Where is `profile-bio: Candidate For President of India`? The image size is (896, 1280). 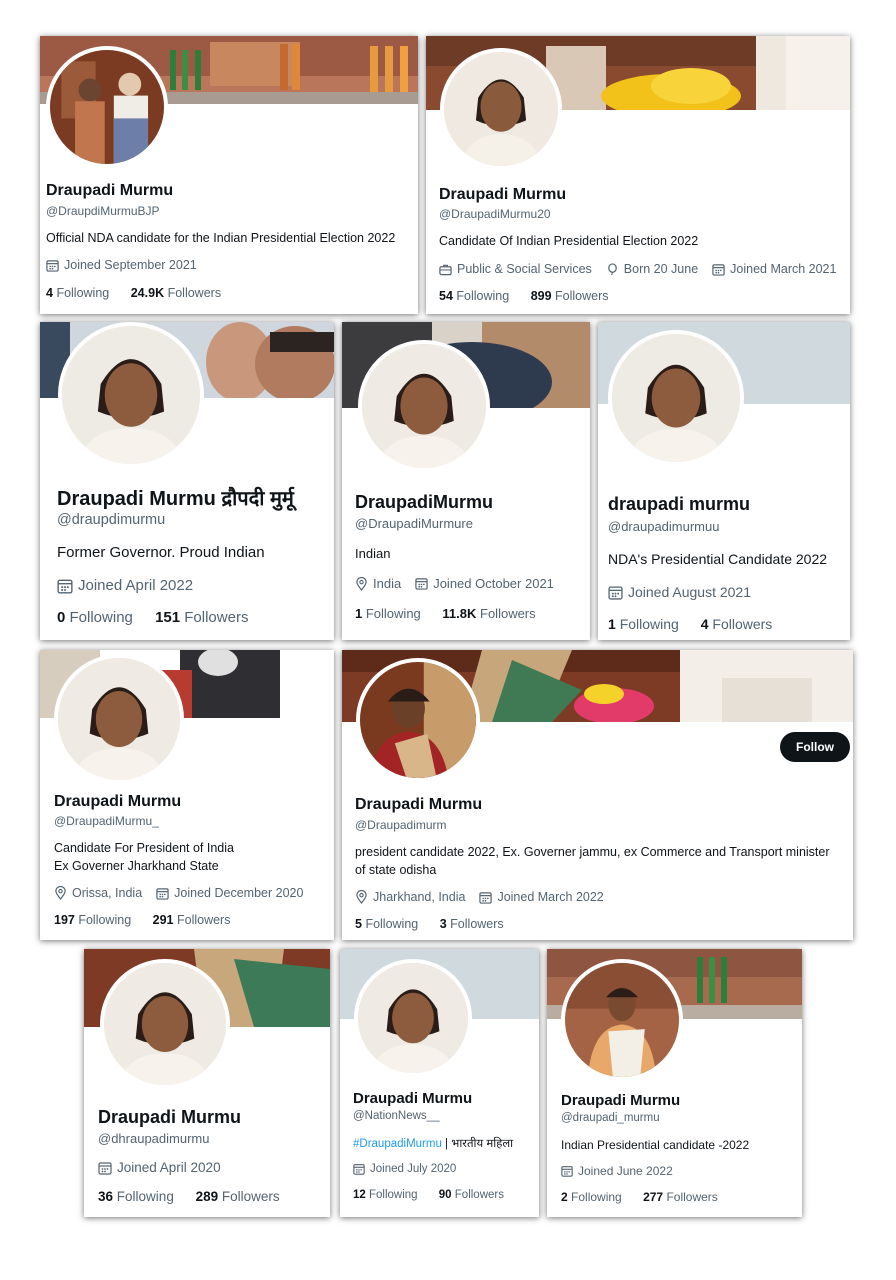 profile-bio: Candidate For President of India is located at coordinates (144, 848).